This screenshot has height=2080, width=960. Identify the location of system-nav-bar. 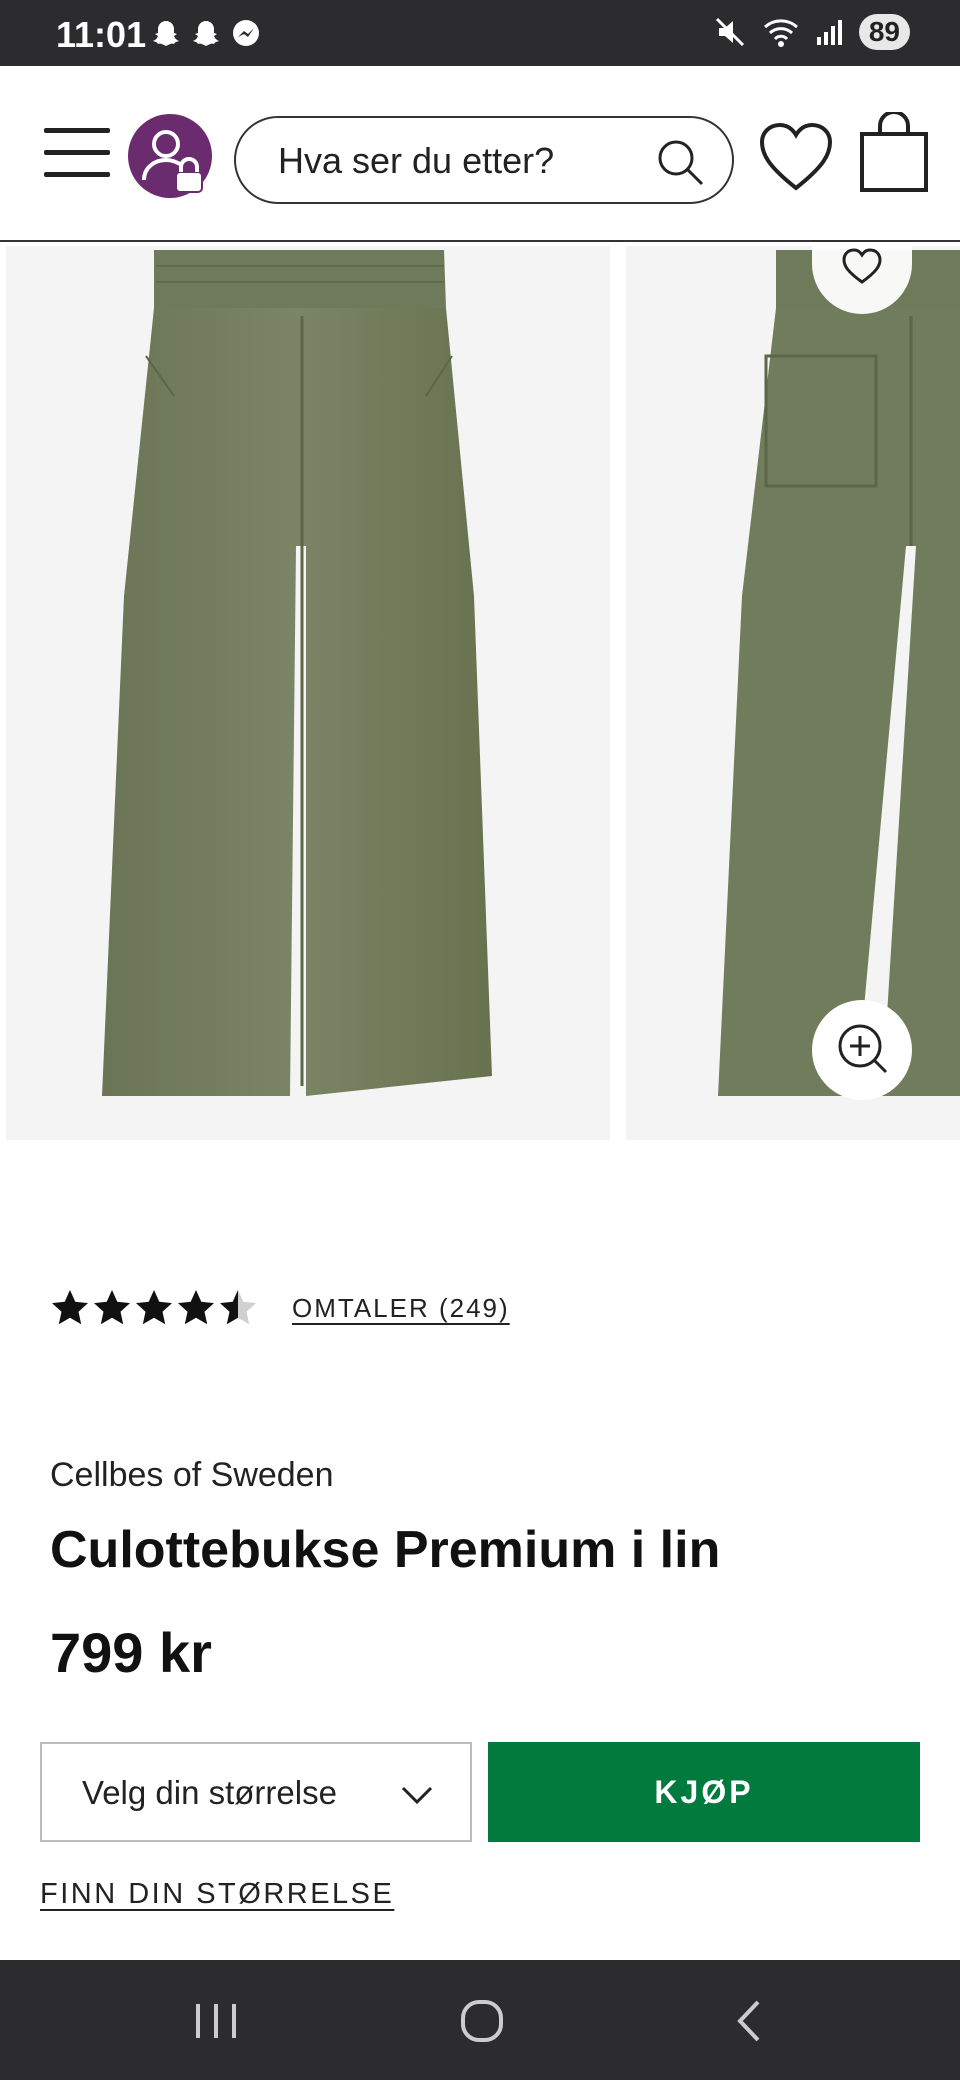
(480, 2020).